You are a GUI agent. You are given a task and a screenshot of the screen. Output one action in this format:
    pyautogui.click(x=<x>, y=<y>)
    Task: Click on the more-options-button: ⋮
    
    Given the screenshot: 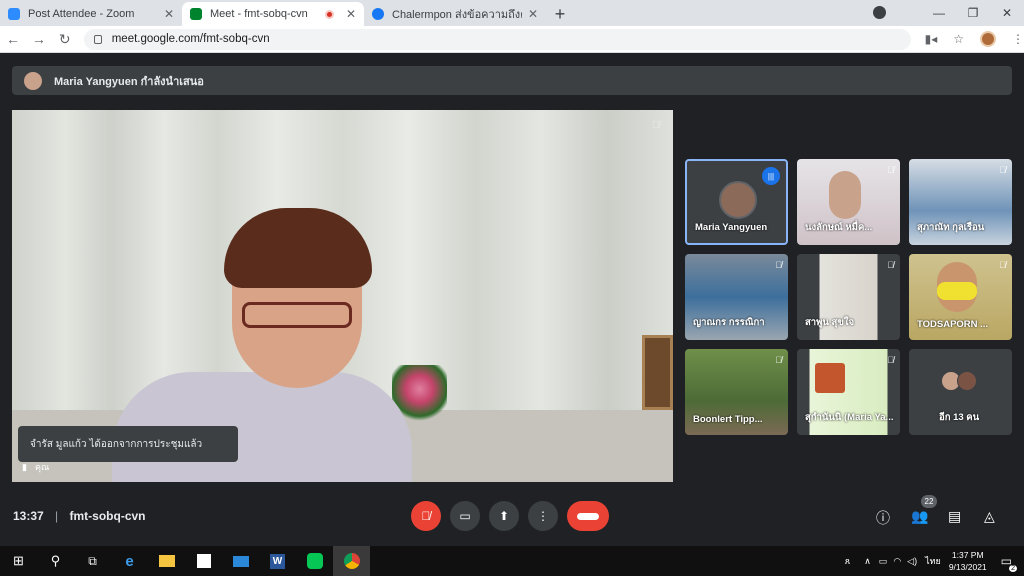 What is the action you would take?
    pyautogui.click(x=543, y=516)
    